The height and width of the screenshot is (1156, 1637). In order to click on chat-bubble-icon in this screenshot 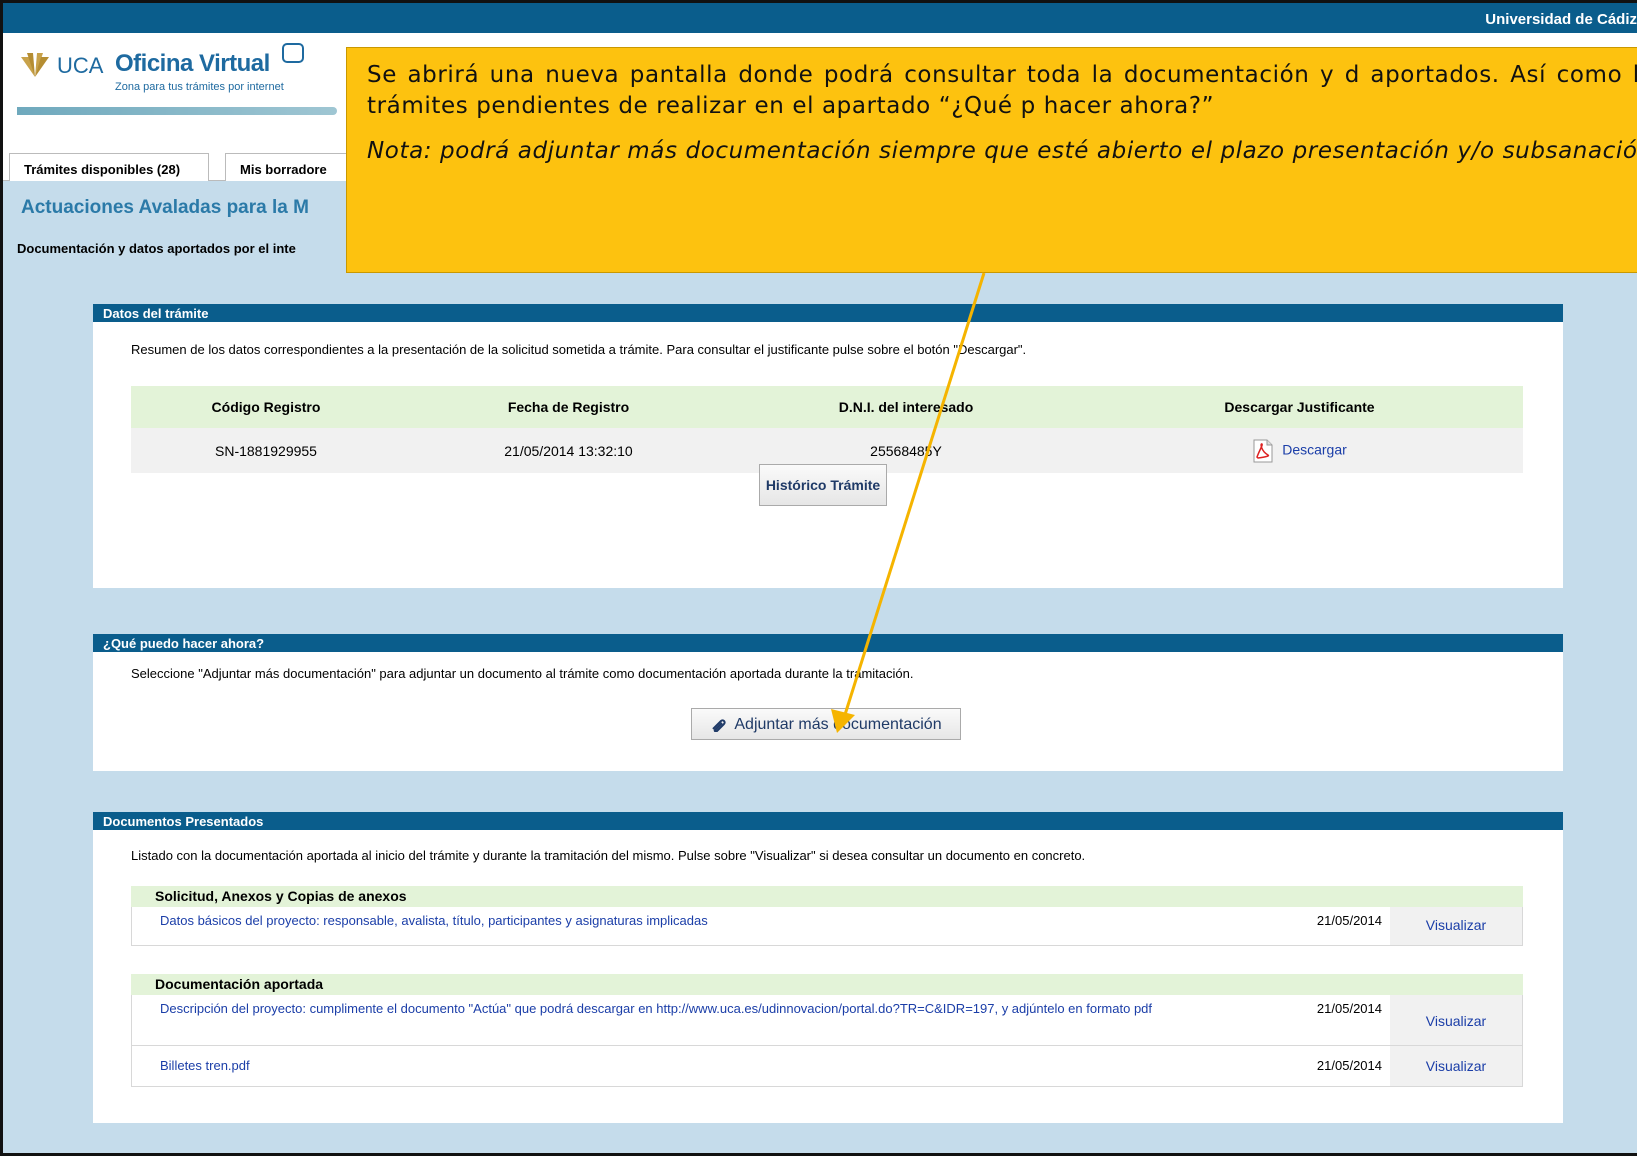, I will do `click(293, 53)`.